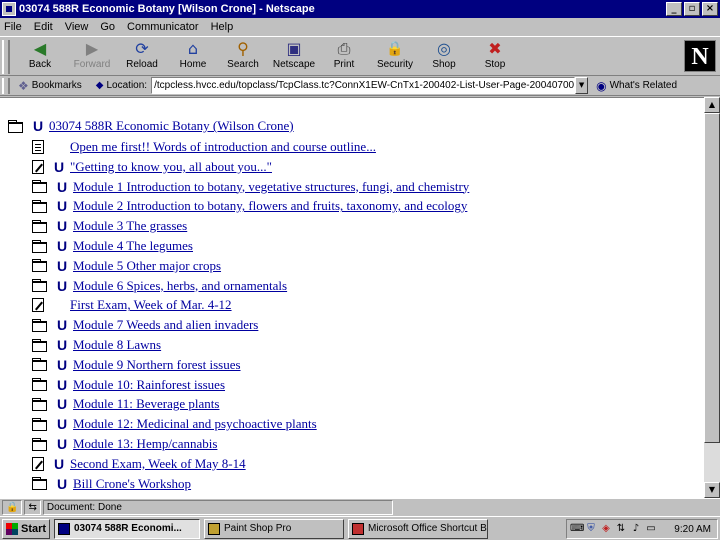  I want to click on volume-icon: ♪, so click(636, 529).